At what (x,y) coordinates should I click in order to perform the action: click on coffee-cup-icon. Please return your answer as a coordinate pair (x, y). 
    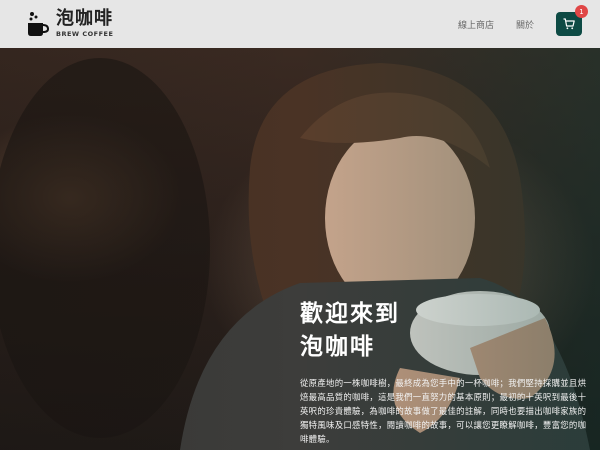
    Looking at the image, I should click on (39, 24).